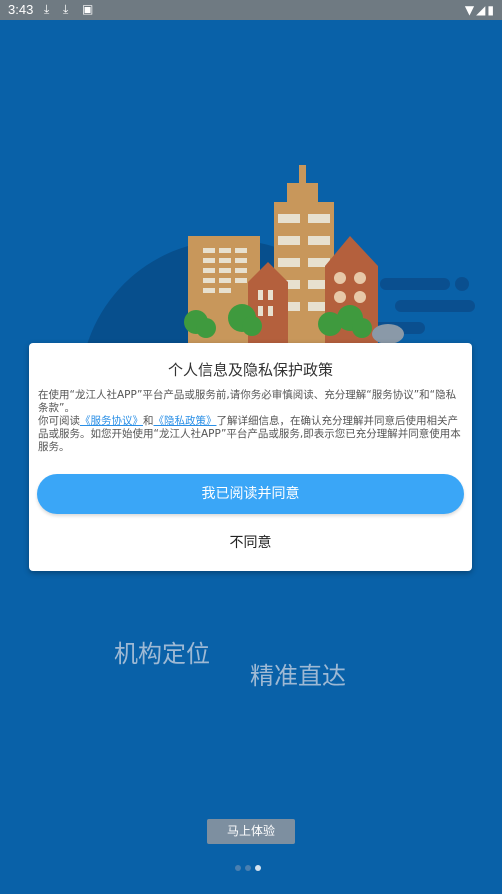 This screenshot has height=894, width=502. Describe the element at coordinates (470, 10) in the screenshot. I see `wifi-icon: ▼` at that location.